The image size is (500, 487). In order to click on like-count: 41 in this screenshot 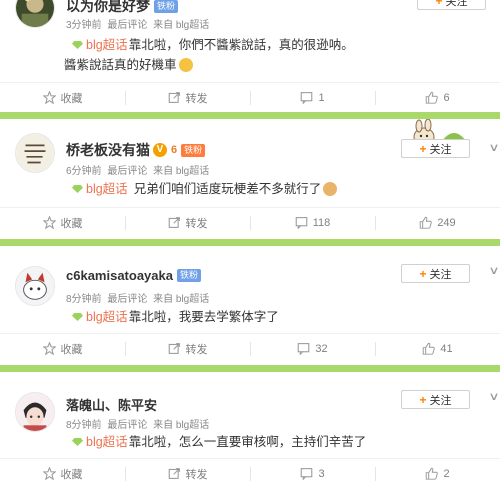, I will do `click(446, 348)`.